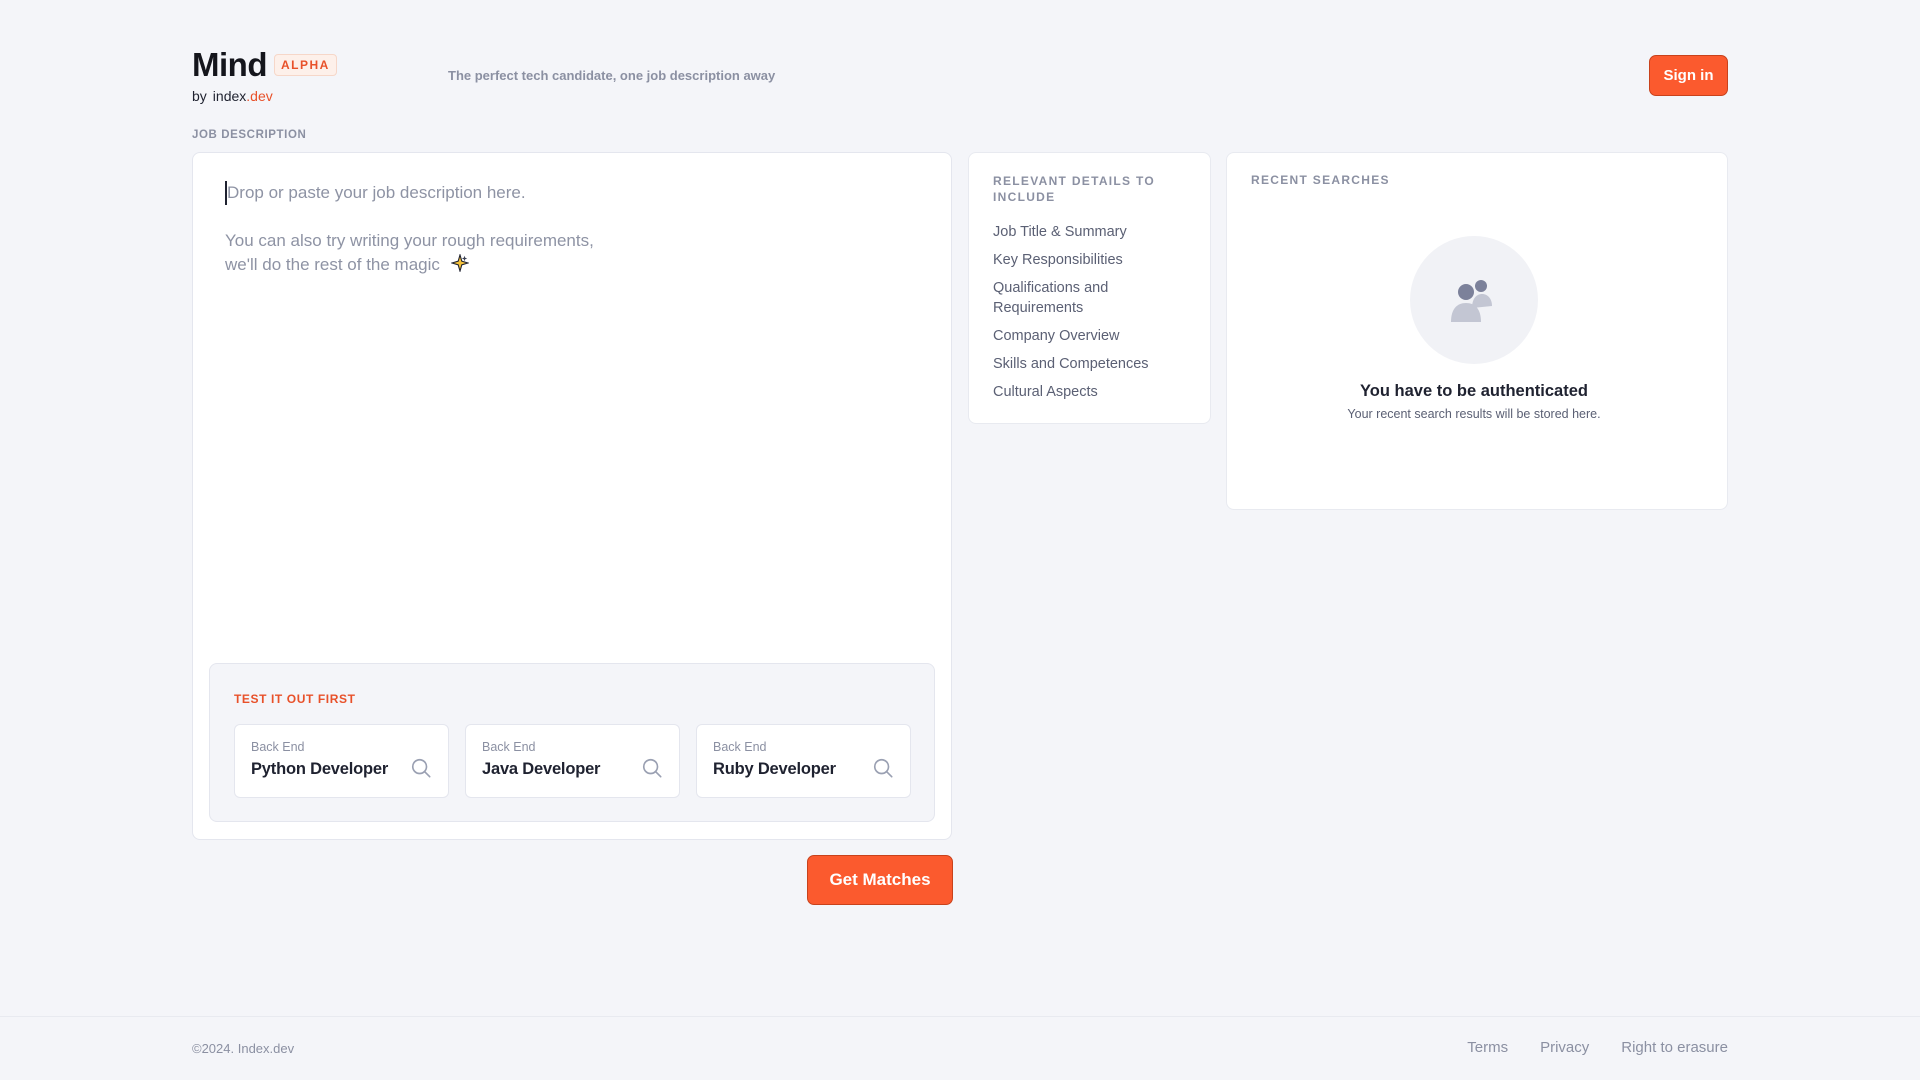 Image resolution: width=1920 pixels, height=1080 pixels. Describe the element at coordinates (1688, 75) in the screenshot. I see `sign-in-button: Sign in` at that location.